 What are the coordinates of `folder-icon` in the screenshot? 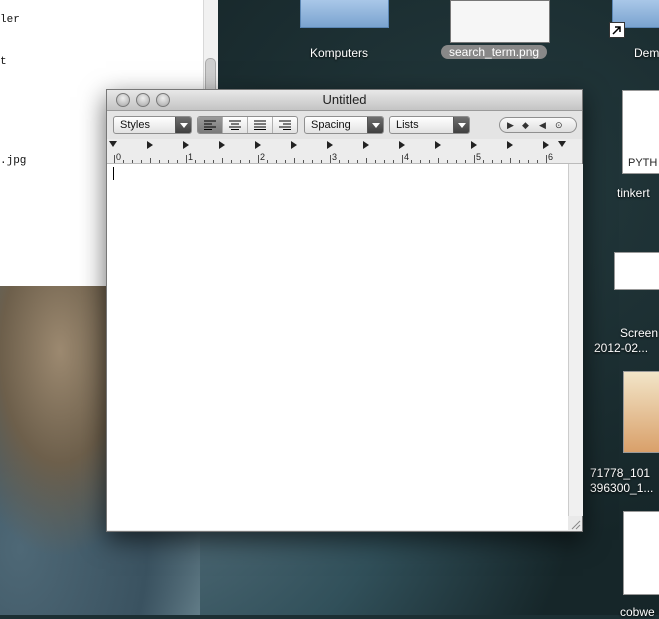 It's located at (344, 14).